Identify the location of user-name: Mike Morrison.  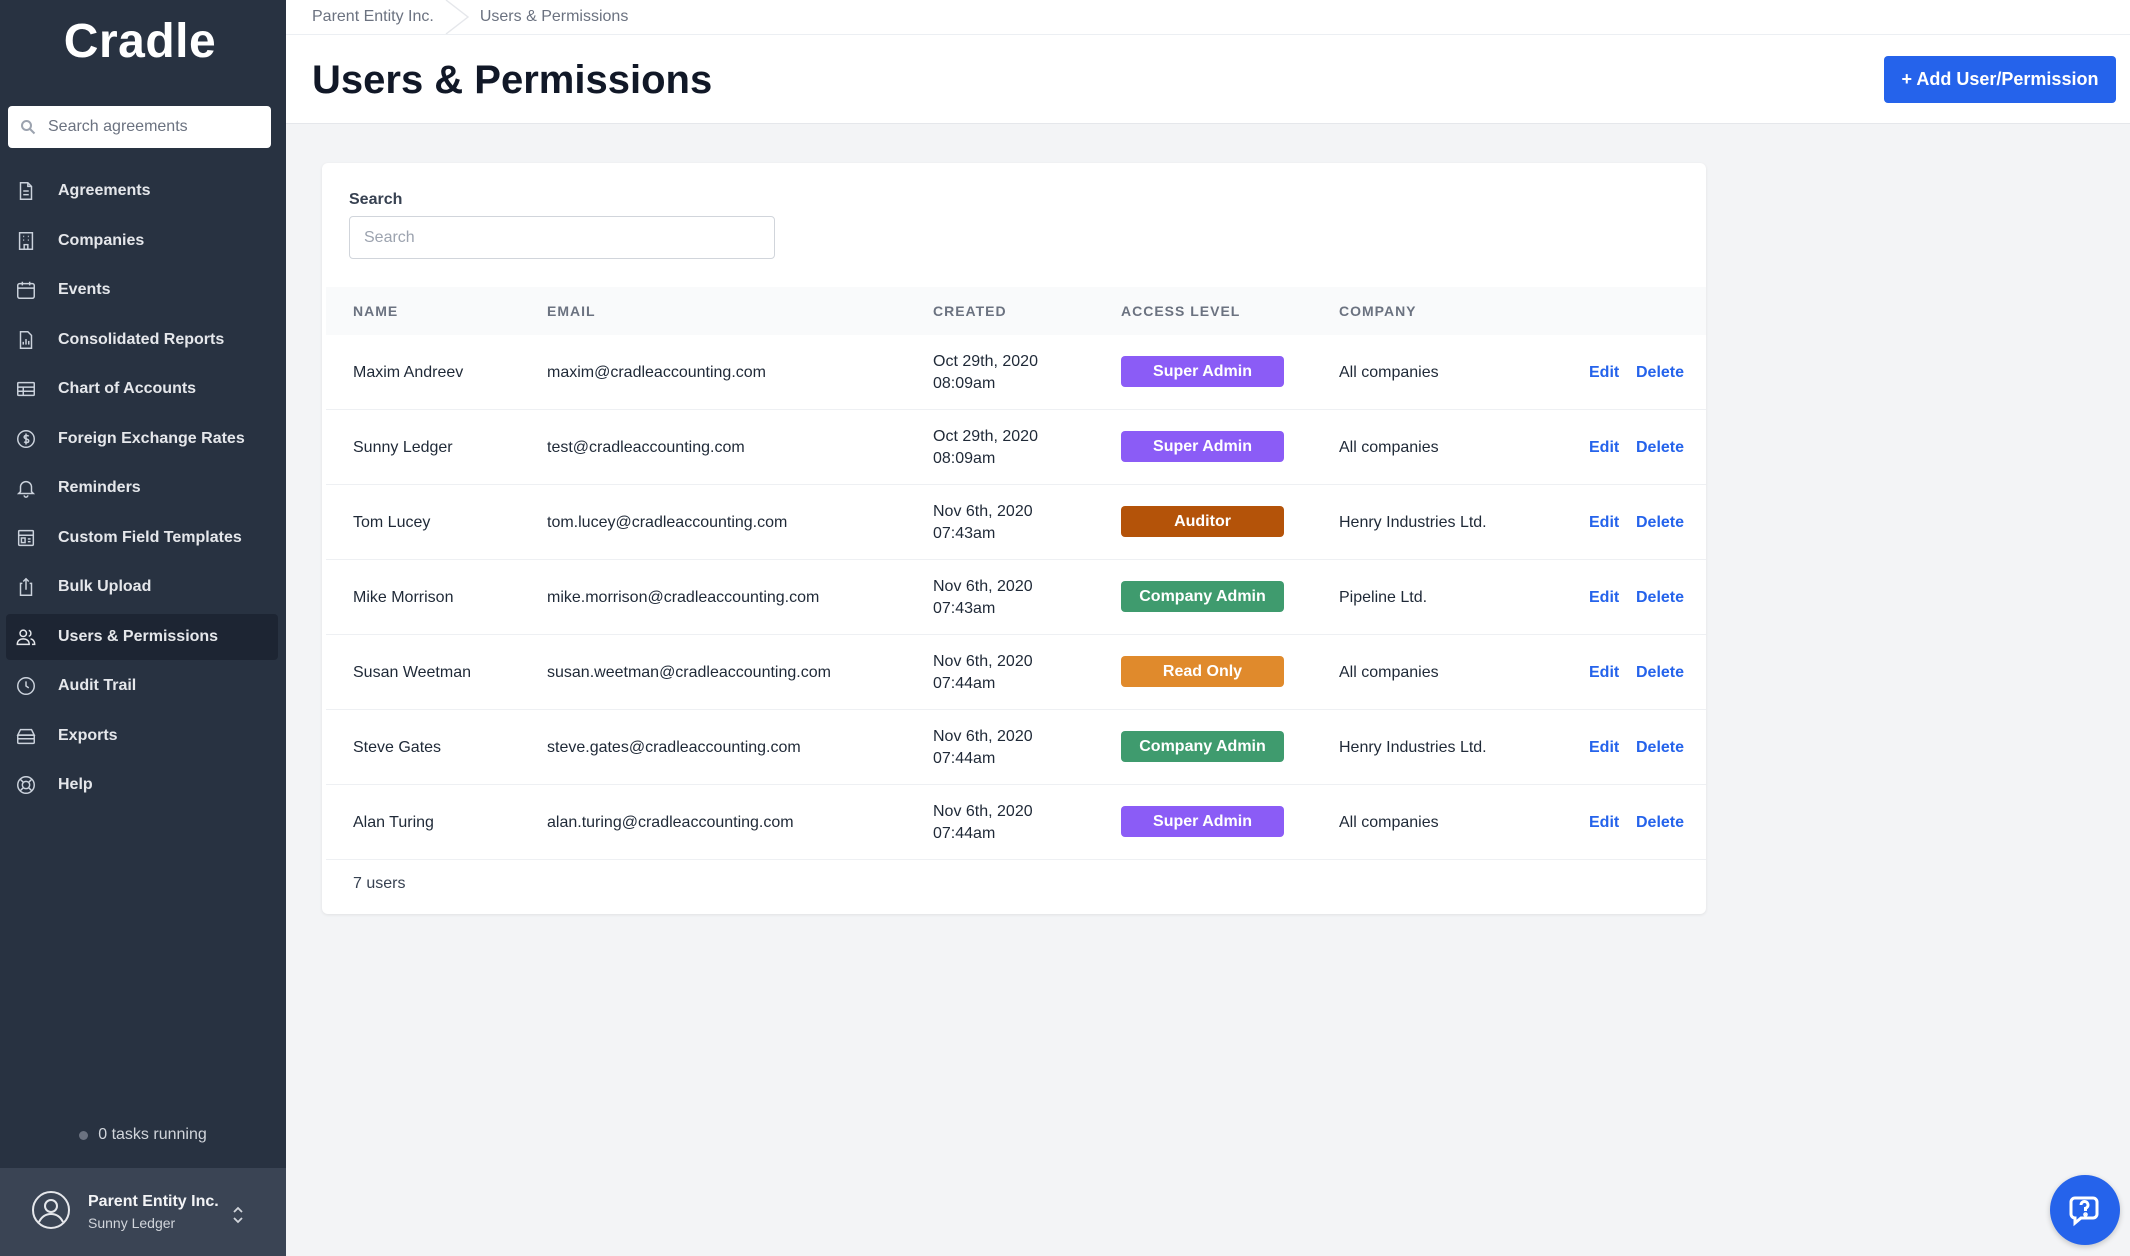
(403, 597).